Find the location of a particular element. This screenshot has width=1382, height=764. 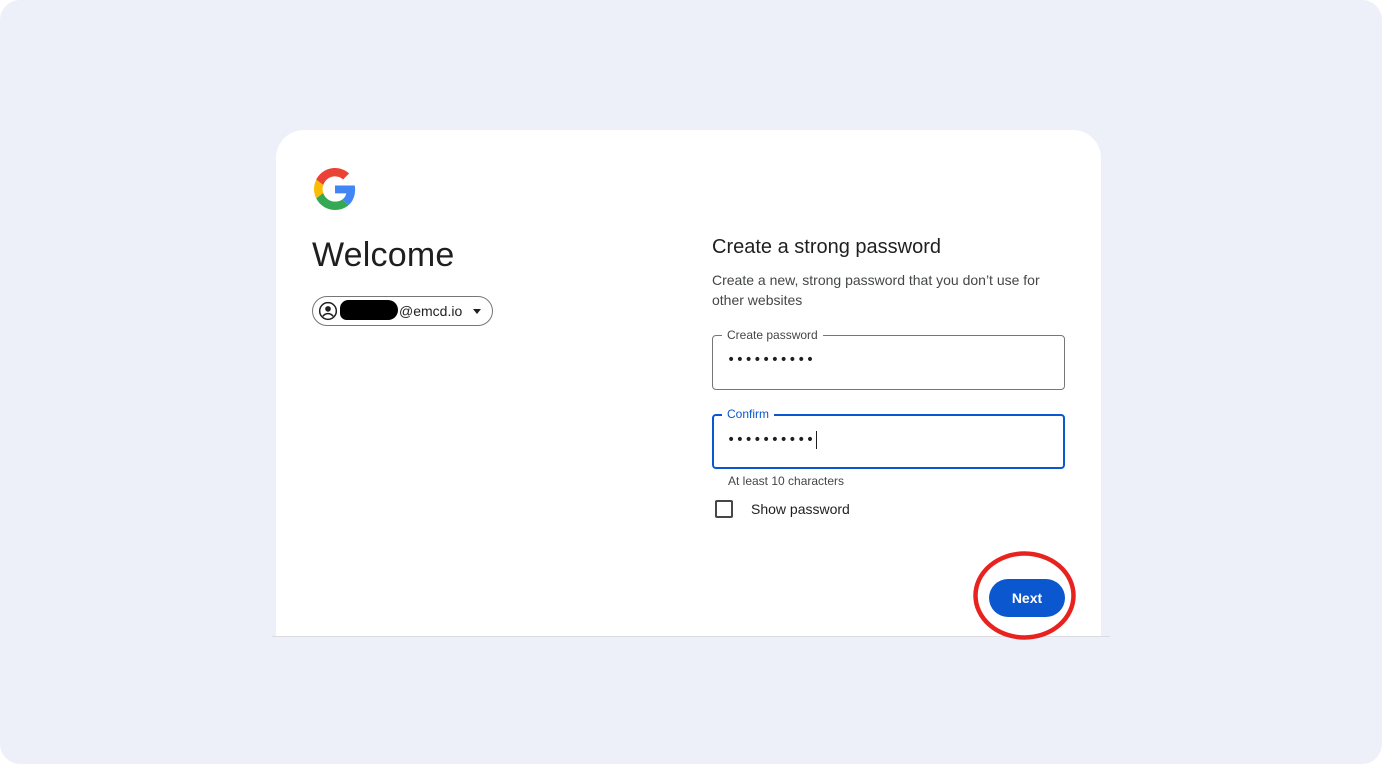

create-password-field: Create password •••••••••• is located at coordinates (888, 358).